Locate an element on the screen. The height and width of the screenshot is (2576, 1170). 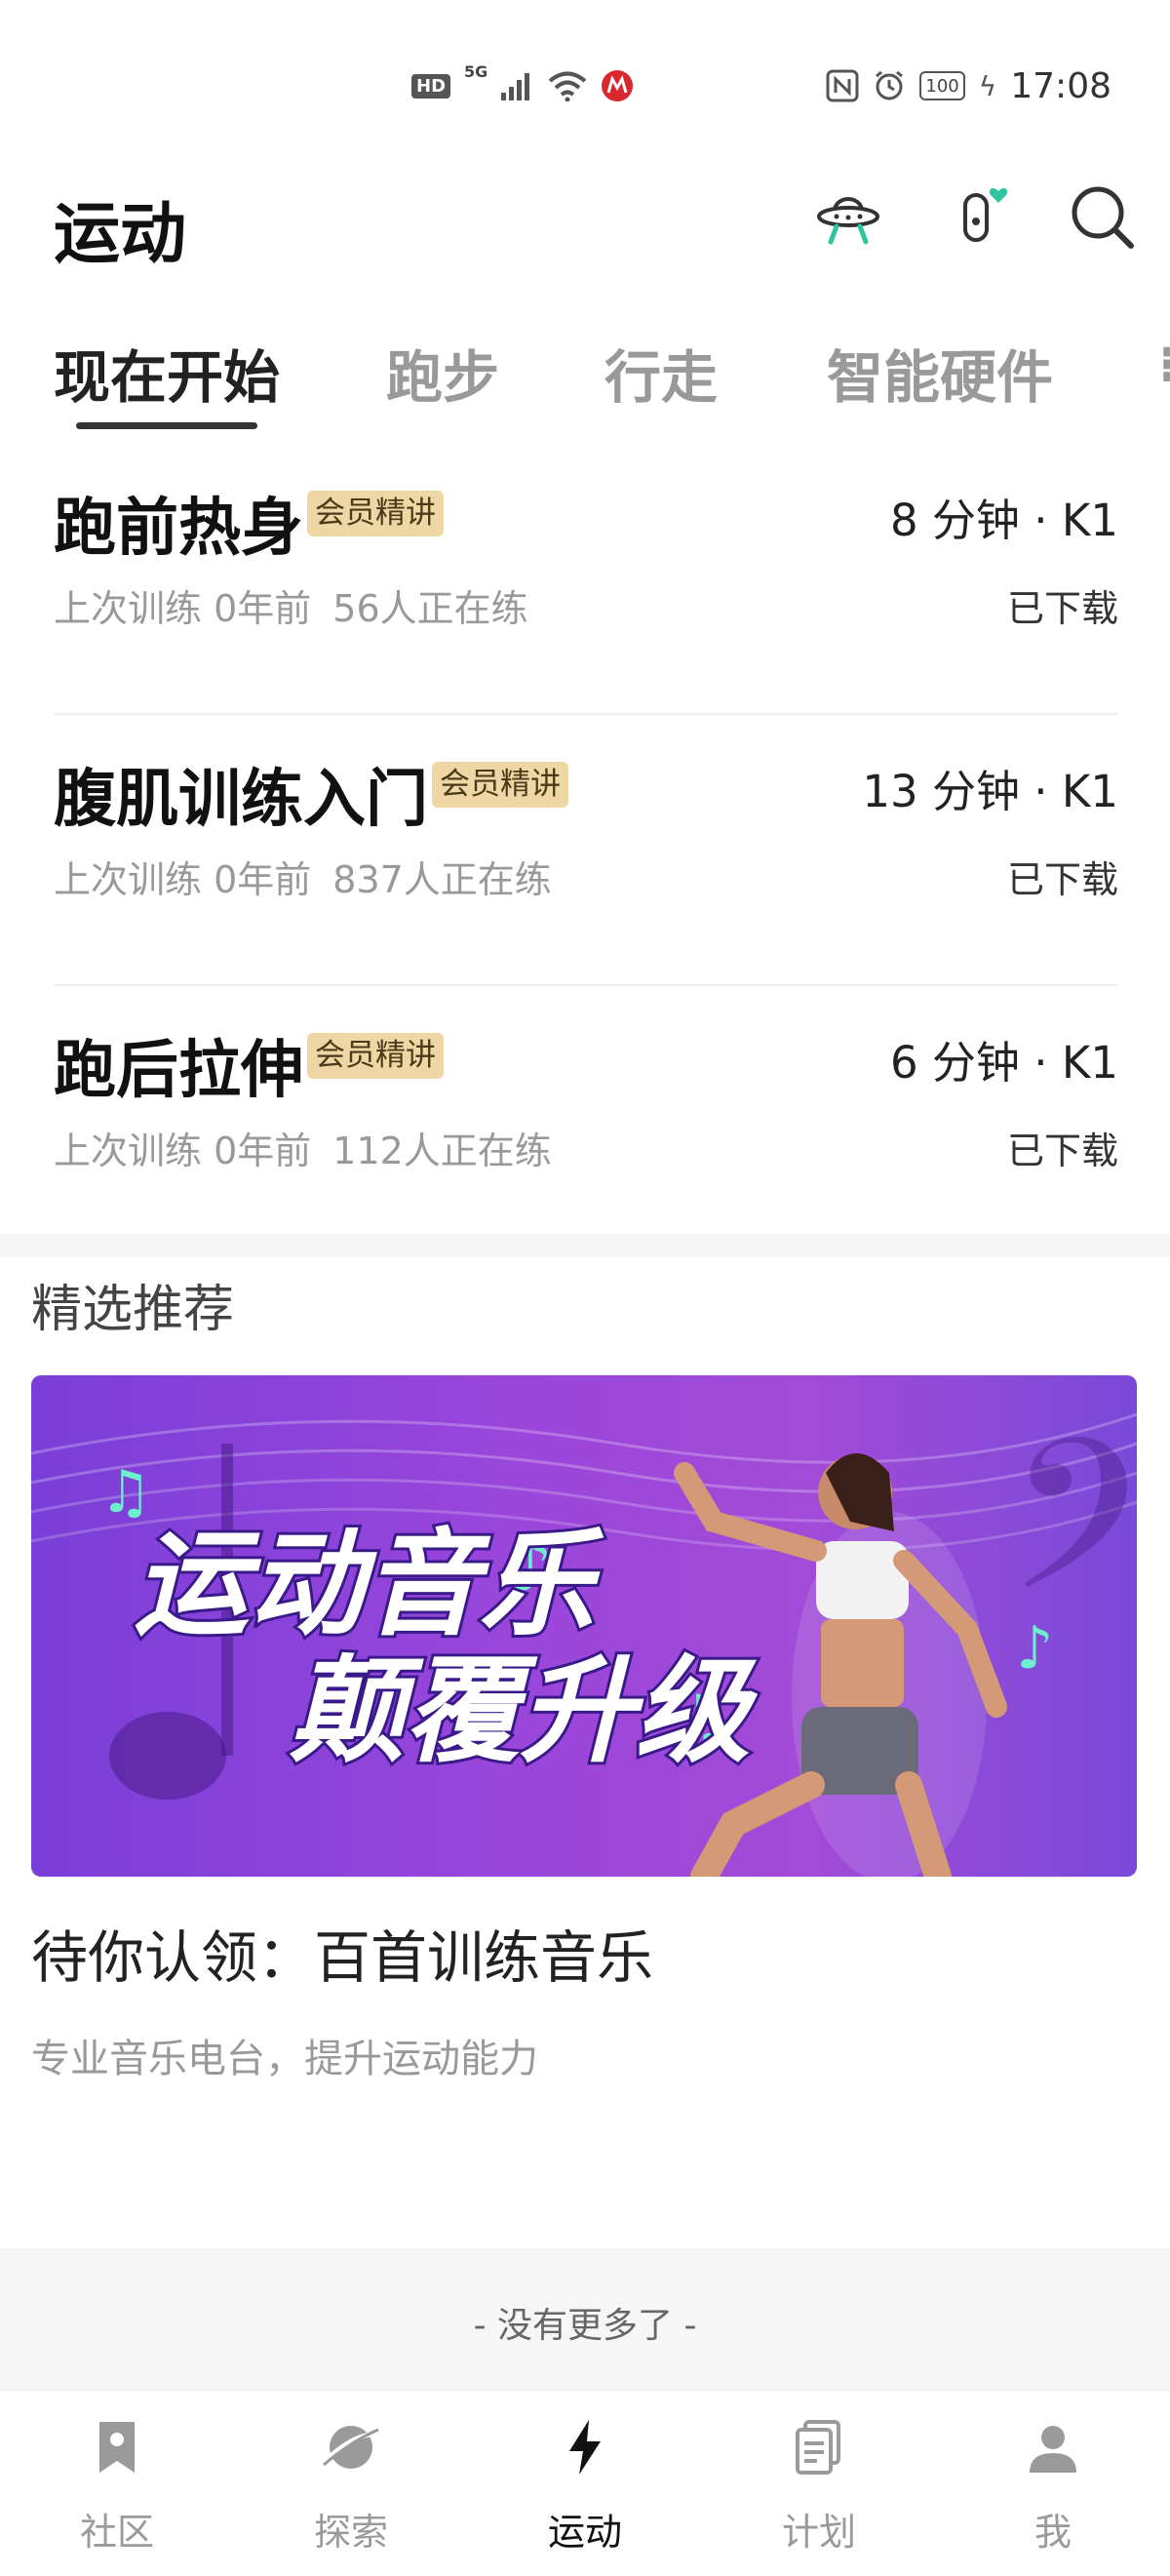
charging-icon: ϟ is located at coordinates (987, 85).